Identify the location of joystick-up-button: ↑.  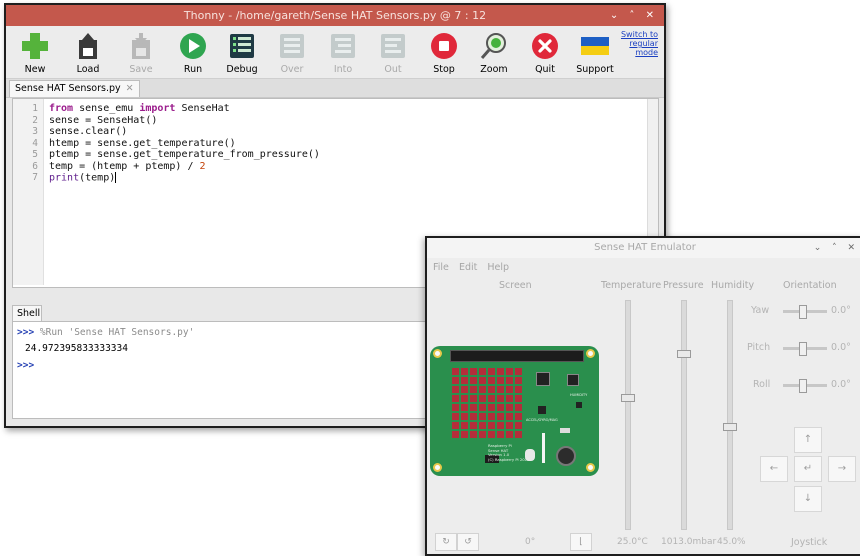
(808, 440).